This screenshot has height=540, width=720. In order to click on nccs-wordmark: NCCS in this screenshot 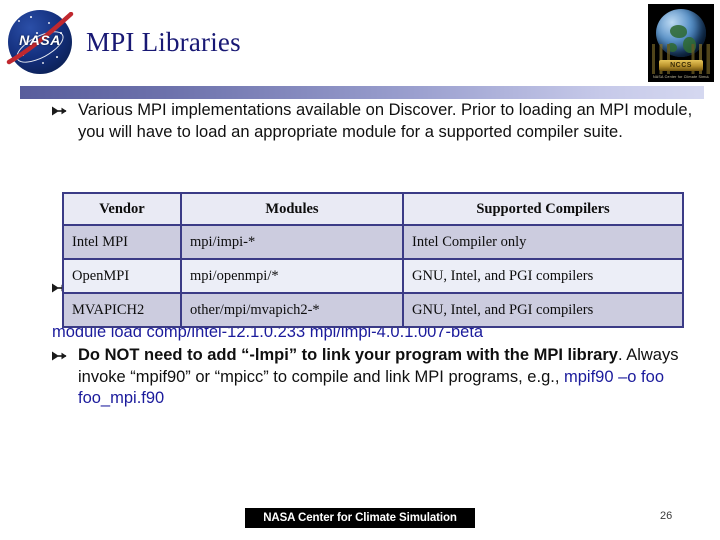, I will do `click(681, 65)`.